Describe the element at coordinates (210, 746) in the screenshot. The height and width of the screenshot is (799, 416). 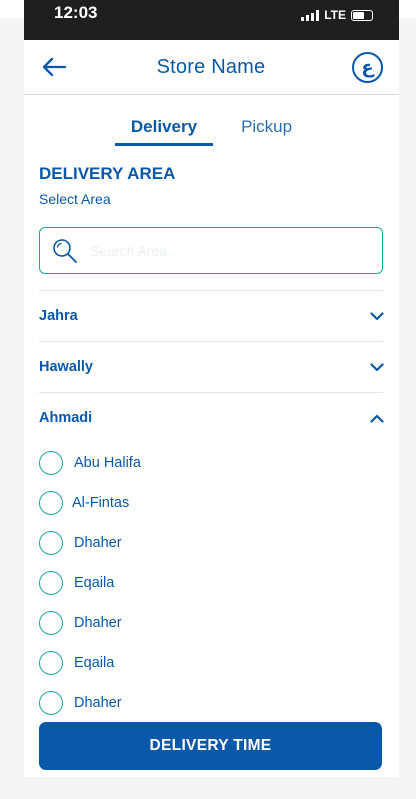
I see `delivery-time-button: DELIVERY TIME` at that location.